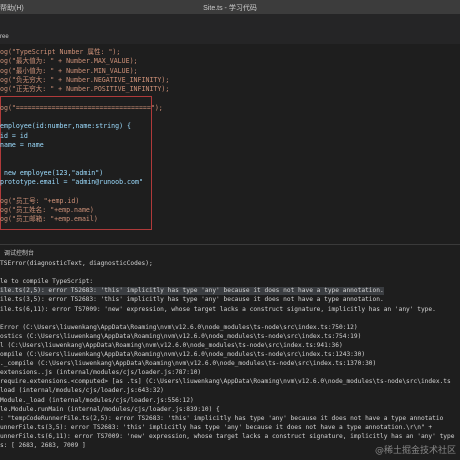 This screenshot has width=460, height=460. I want to click on window-title: Site.ts - 学习代码, so click(230, 8).